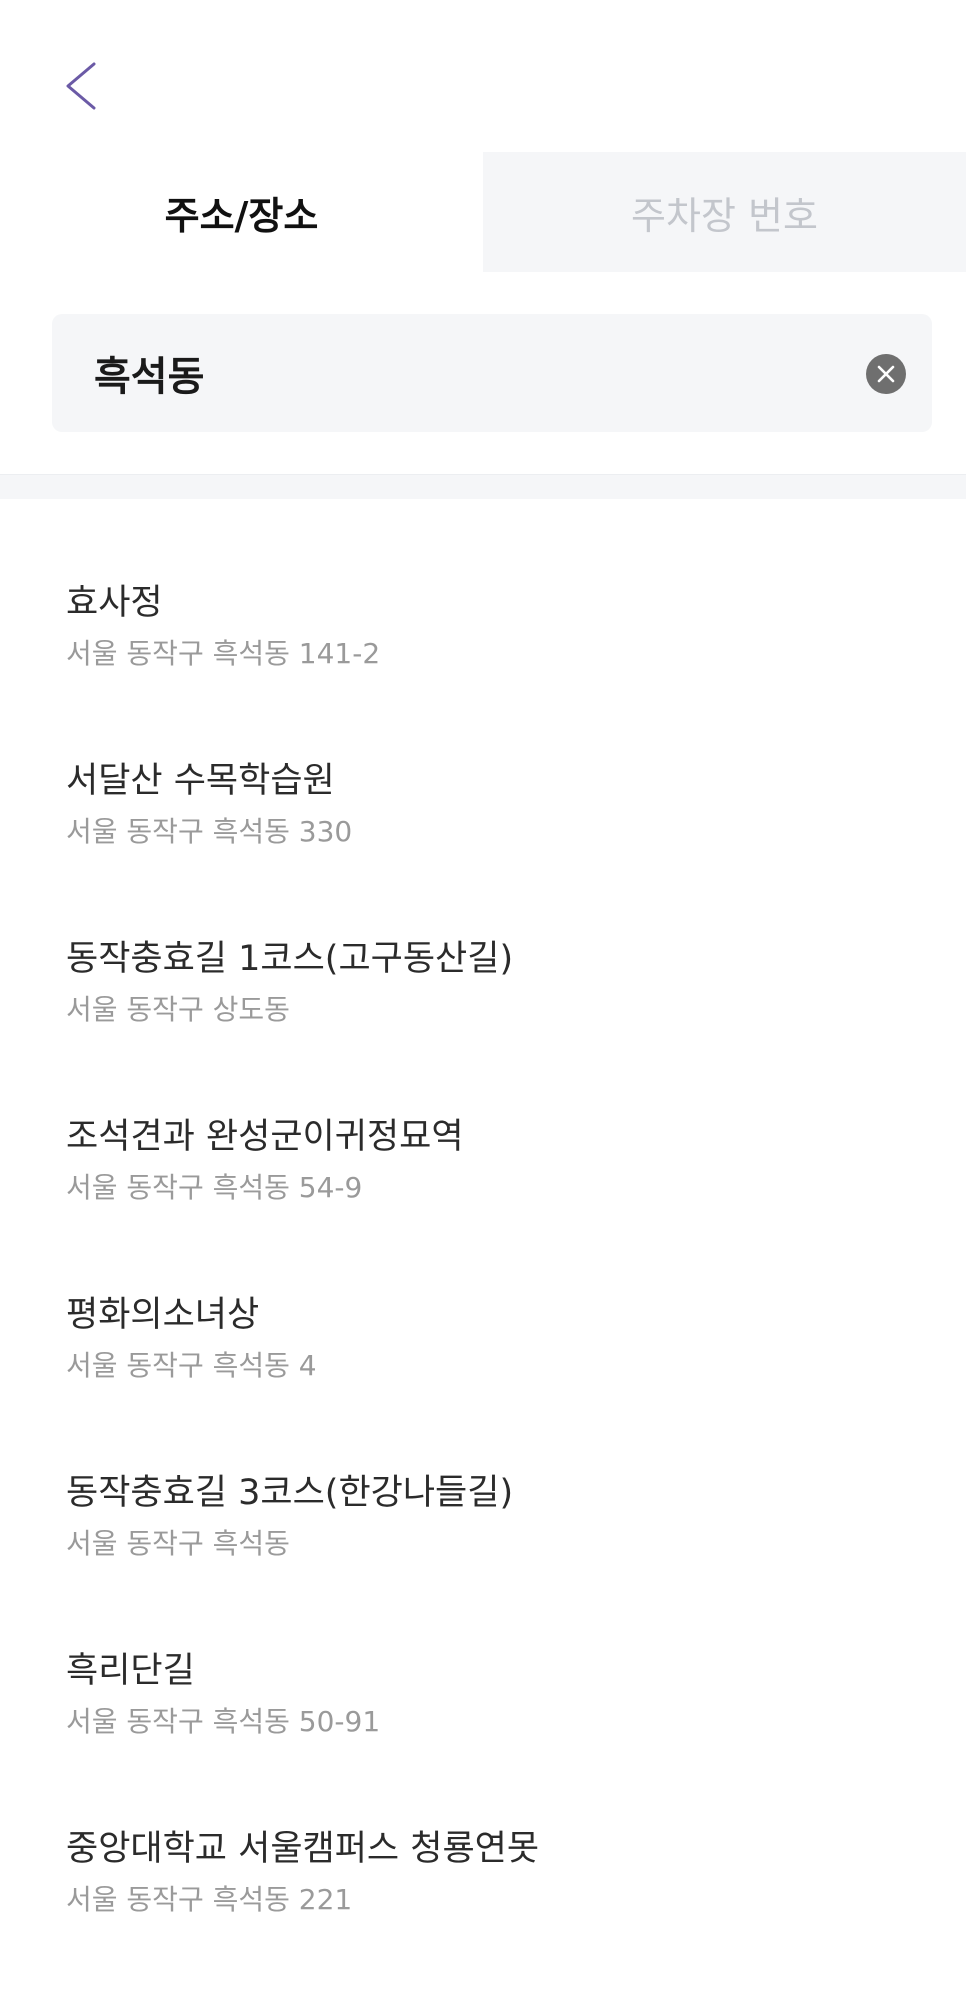 The image size is (966, 2004). Describe the element at coordinates (483, 1915) in the screenshot. I see `result-item: 중앙대학교 서울캠퍼스 청룡연못 서울 동작구 흑석동 221` at that location.